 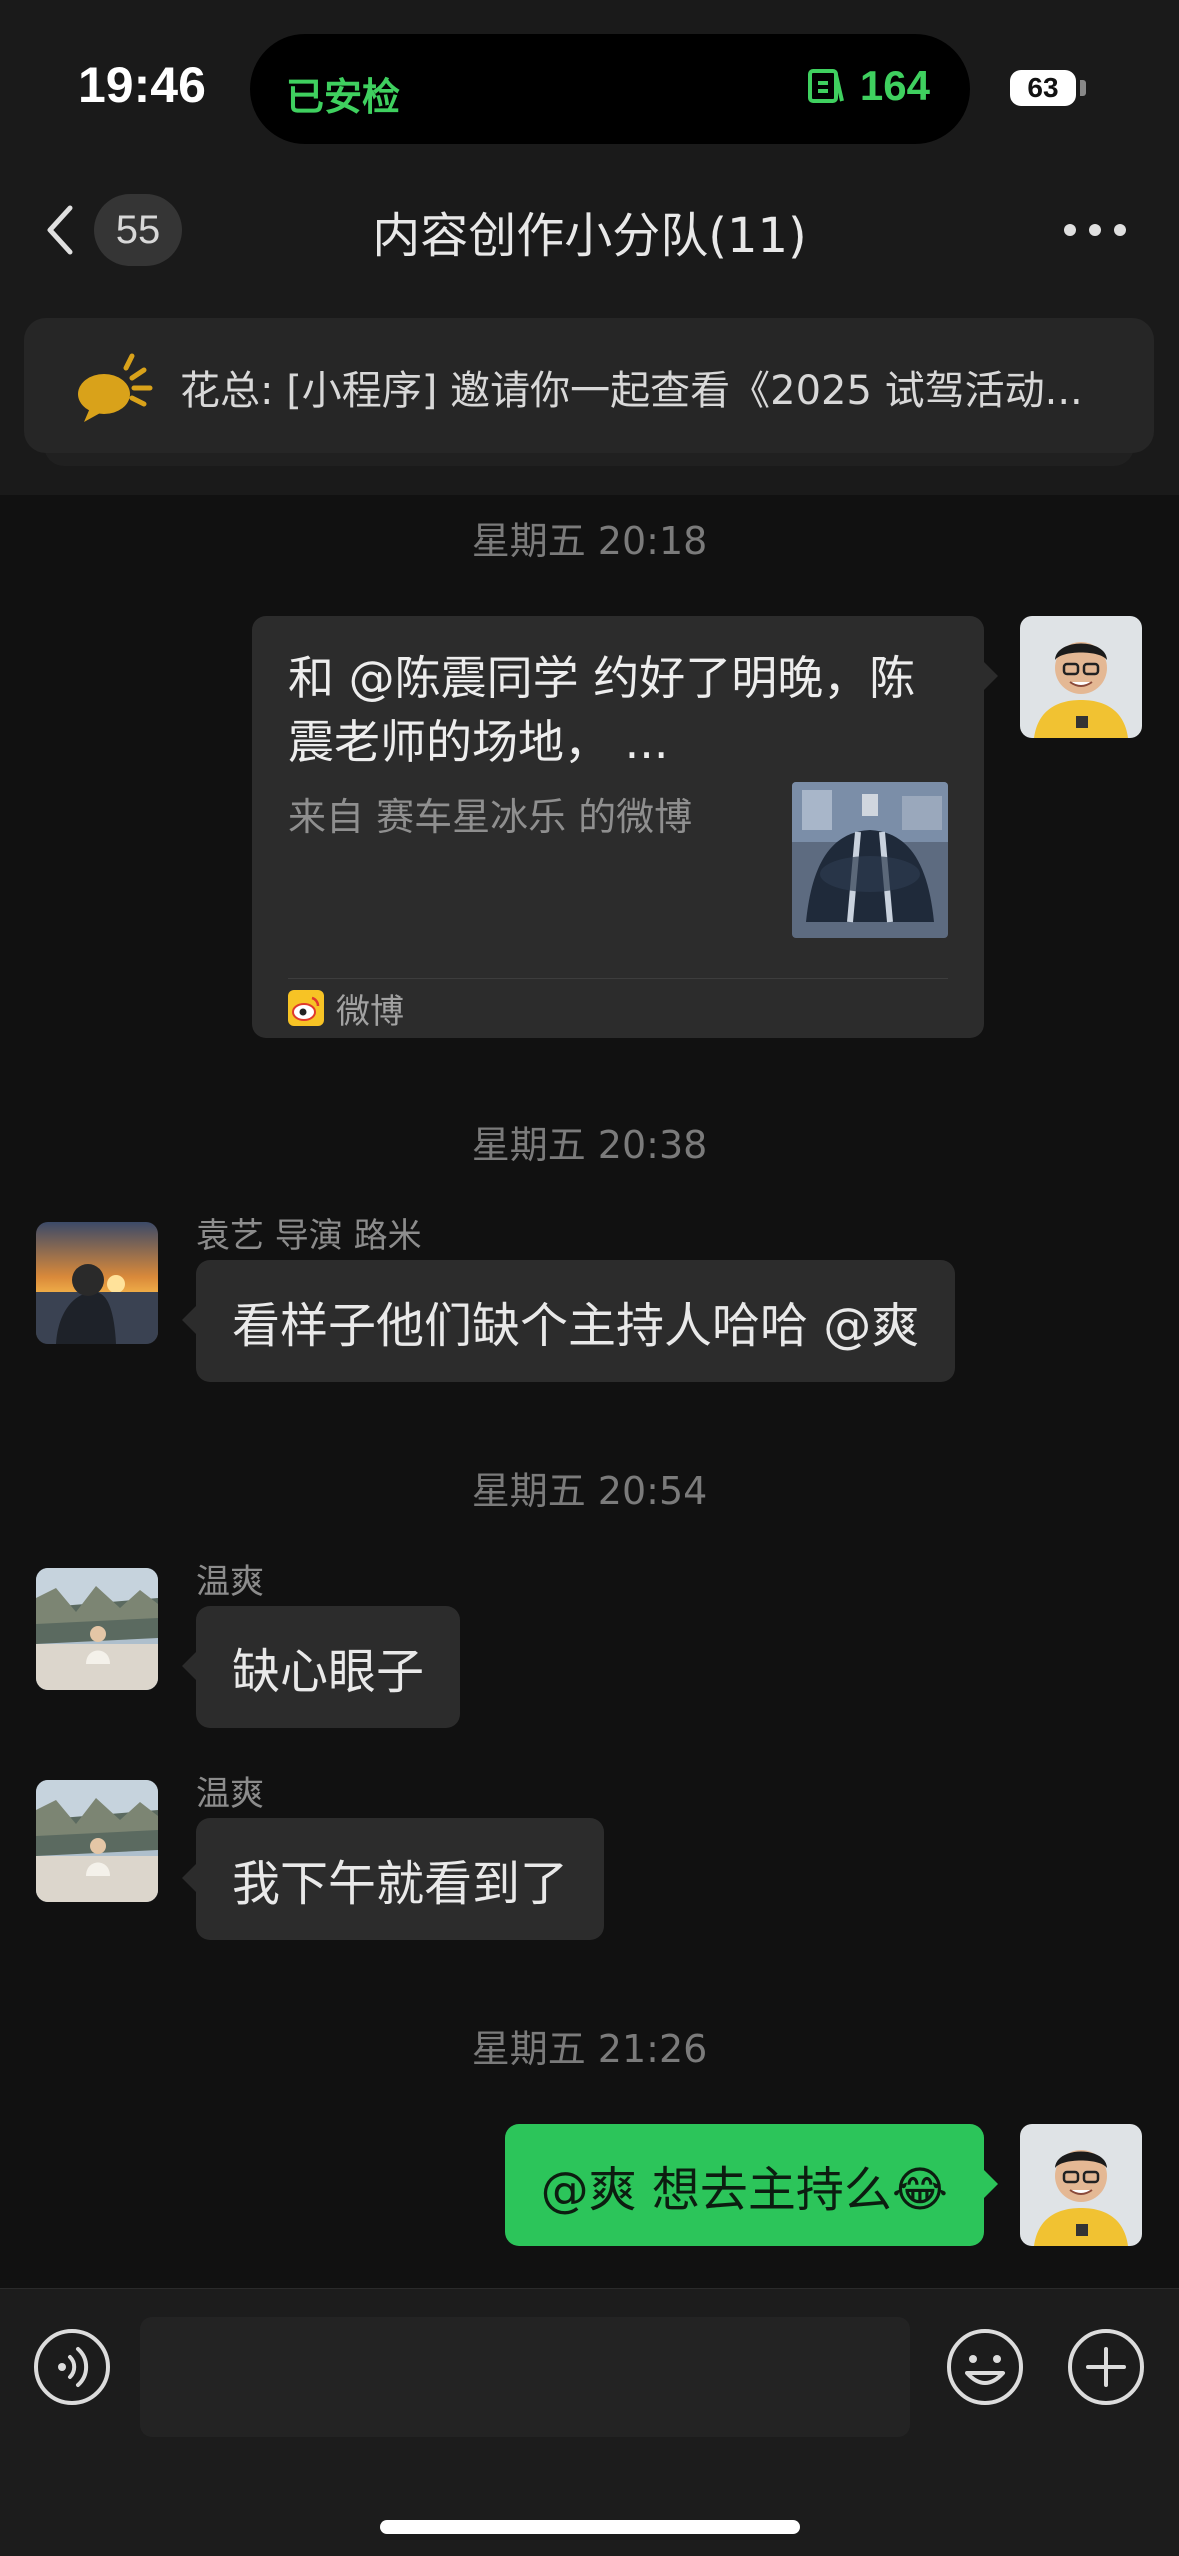 What do you see at coordinates (97, 1283) in the screenshot?
I see `avatar-luimi` at bounding box center [97, 1283].